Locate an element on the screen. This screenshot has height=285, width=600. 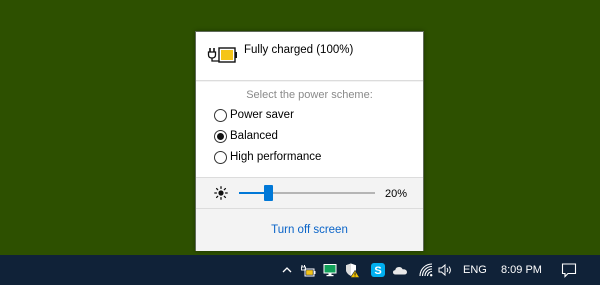
power-saver-radio is located at coordinates (220, 115).